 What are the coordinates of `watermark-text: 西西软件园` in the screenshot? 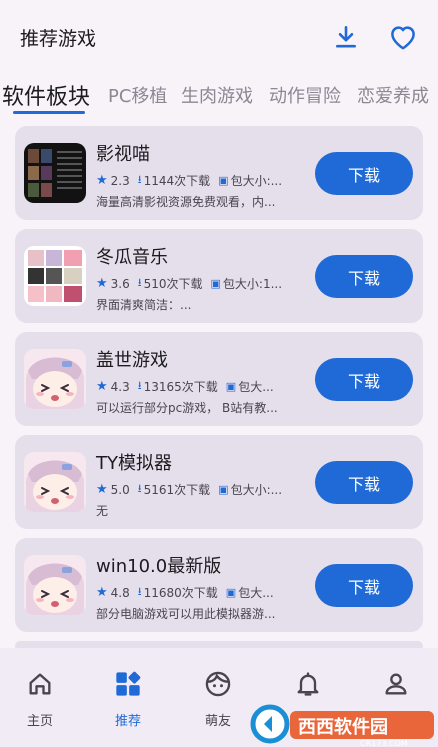 It's located at (343, 727).